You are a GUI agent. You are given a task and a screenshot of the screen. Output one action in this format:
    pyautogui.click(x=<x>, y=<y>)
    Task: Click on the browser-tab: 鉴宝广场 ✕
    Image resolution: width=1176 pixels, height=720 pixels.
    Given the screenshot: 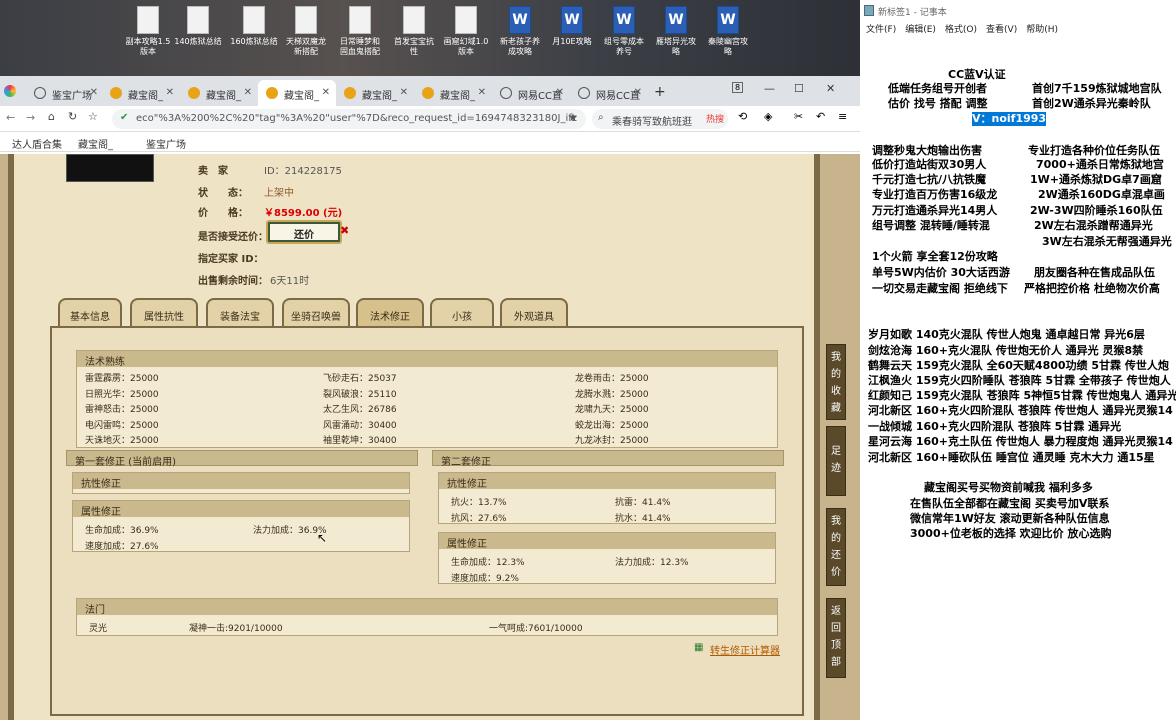 What is the action you would take?
    pyautogui.click(x=65, y=93)
    